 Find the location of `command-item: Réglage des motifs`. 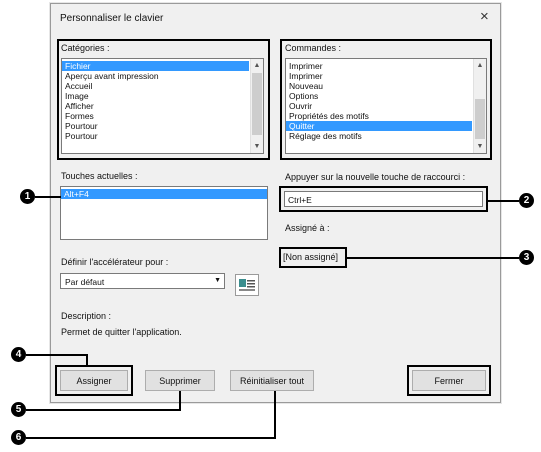

command-item: Réglage des motifs is located at coordinates (379, 136).